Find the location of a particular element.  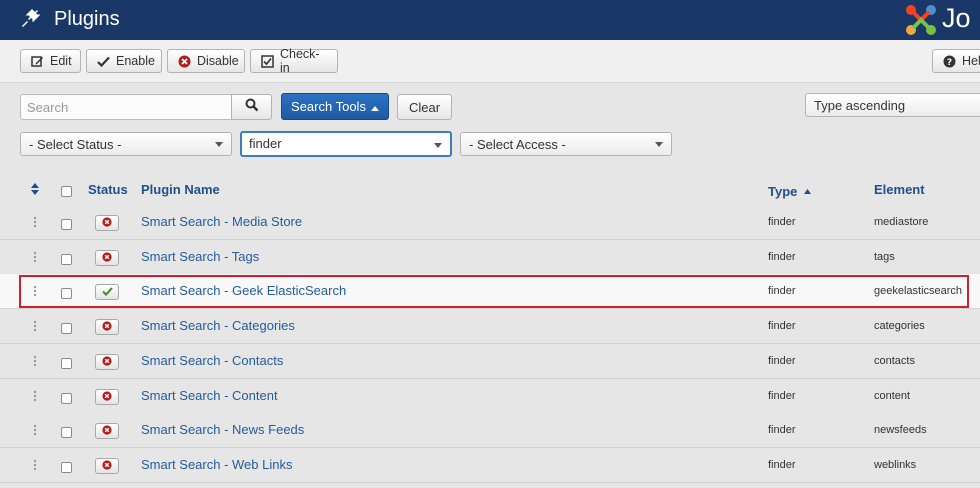

edit-icon is located at coordinates (37, 61).